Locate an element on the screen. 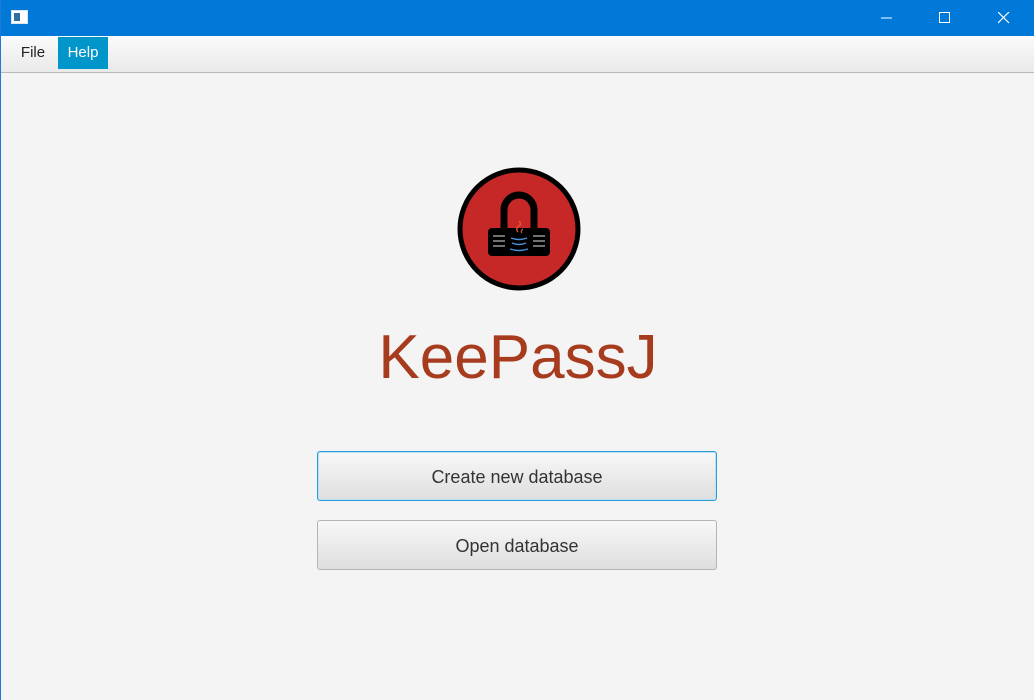 The image size is (1034, 700). maximize-icon is located at coordinates (944, 17).